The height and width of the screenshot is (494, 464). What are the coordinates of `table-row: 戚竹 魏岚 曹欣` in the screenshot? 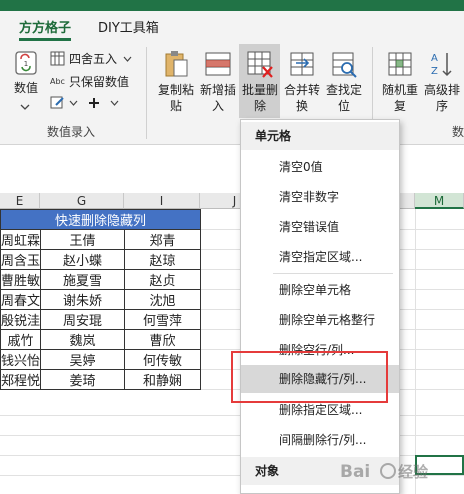 It's located at (101, 339).